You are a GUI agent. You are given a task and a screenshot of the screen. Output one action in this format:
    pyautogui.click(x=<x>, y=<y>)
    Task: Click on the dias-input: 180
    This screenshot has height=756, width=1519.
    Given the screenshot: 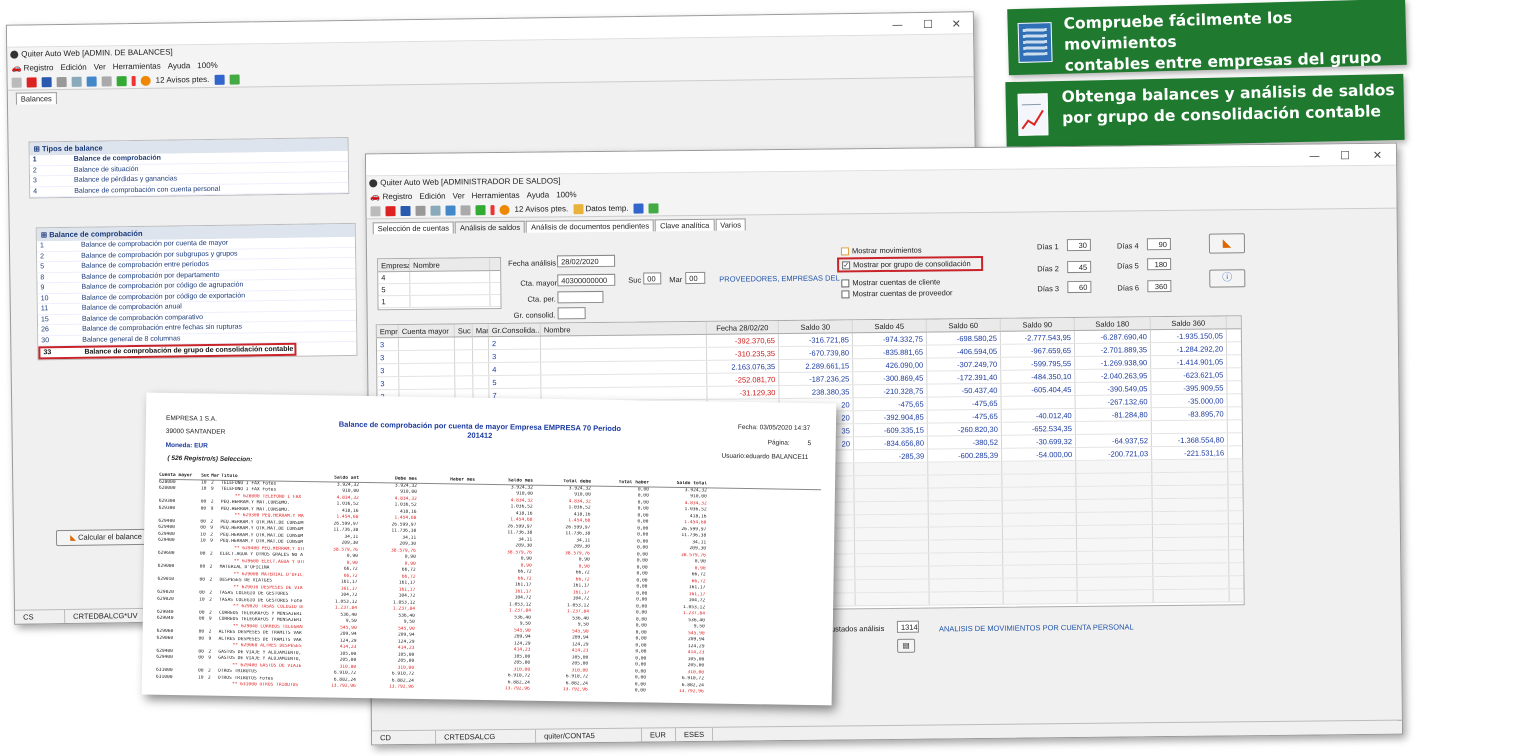 What is the action you would take?
    pyautogui.click(x=1159, y=264)
    